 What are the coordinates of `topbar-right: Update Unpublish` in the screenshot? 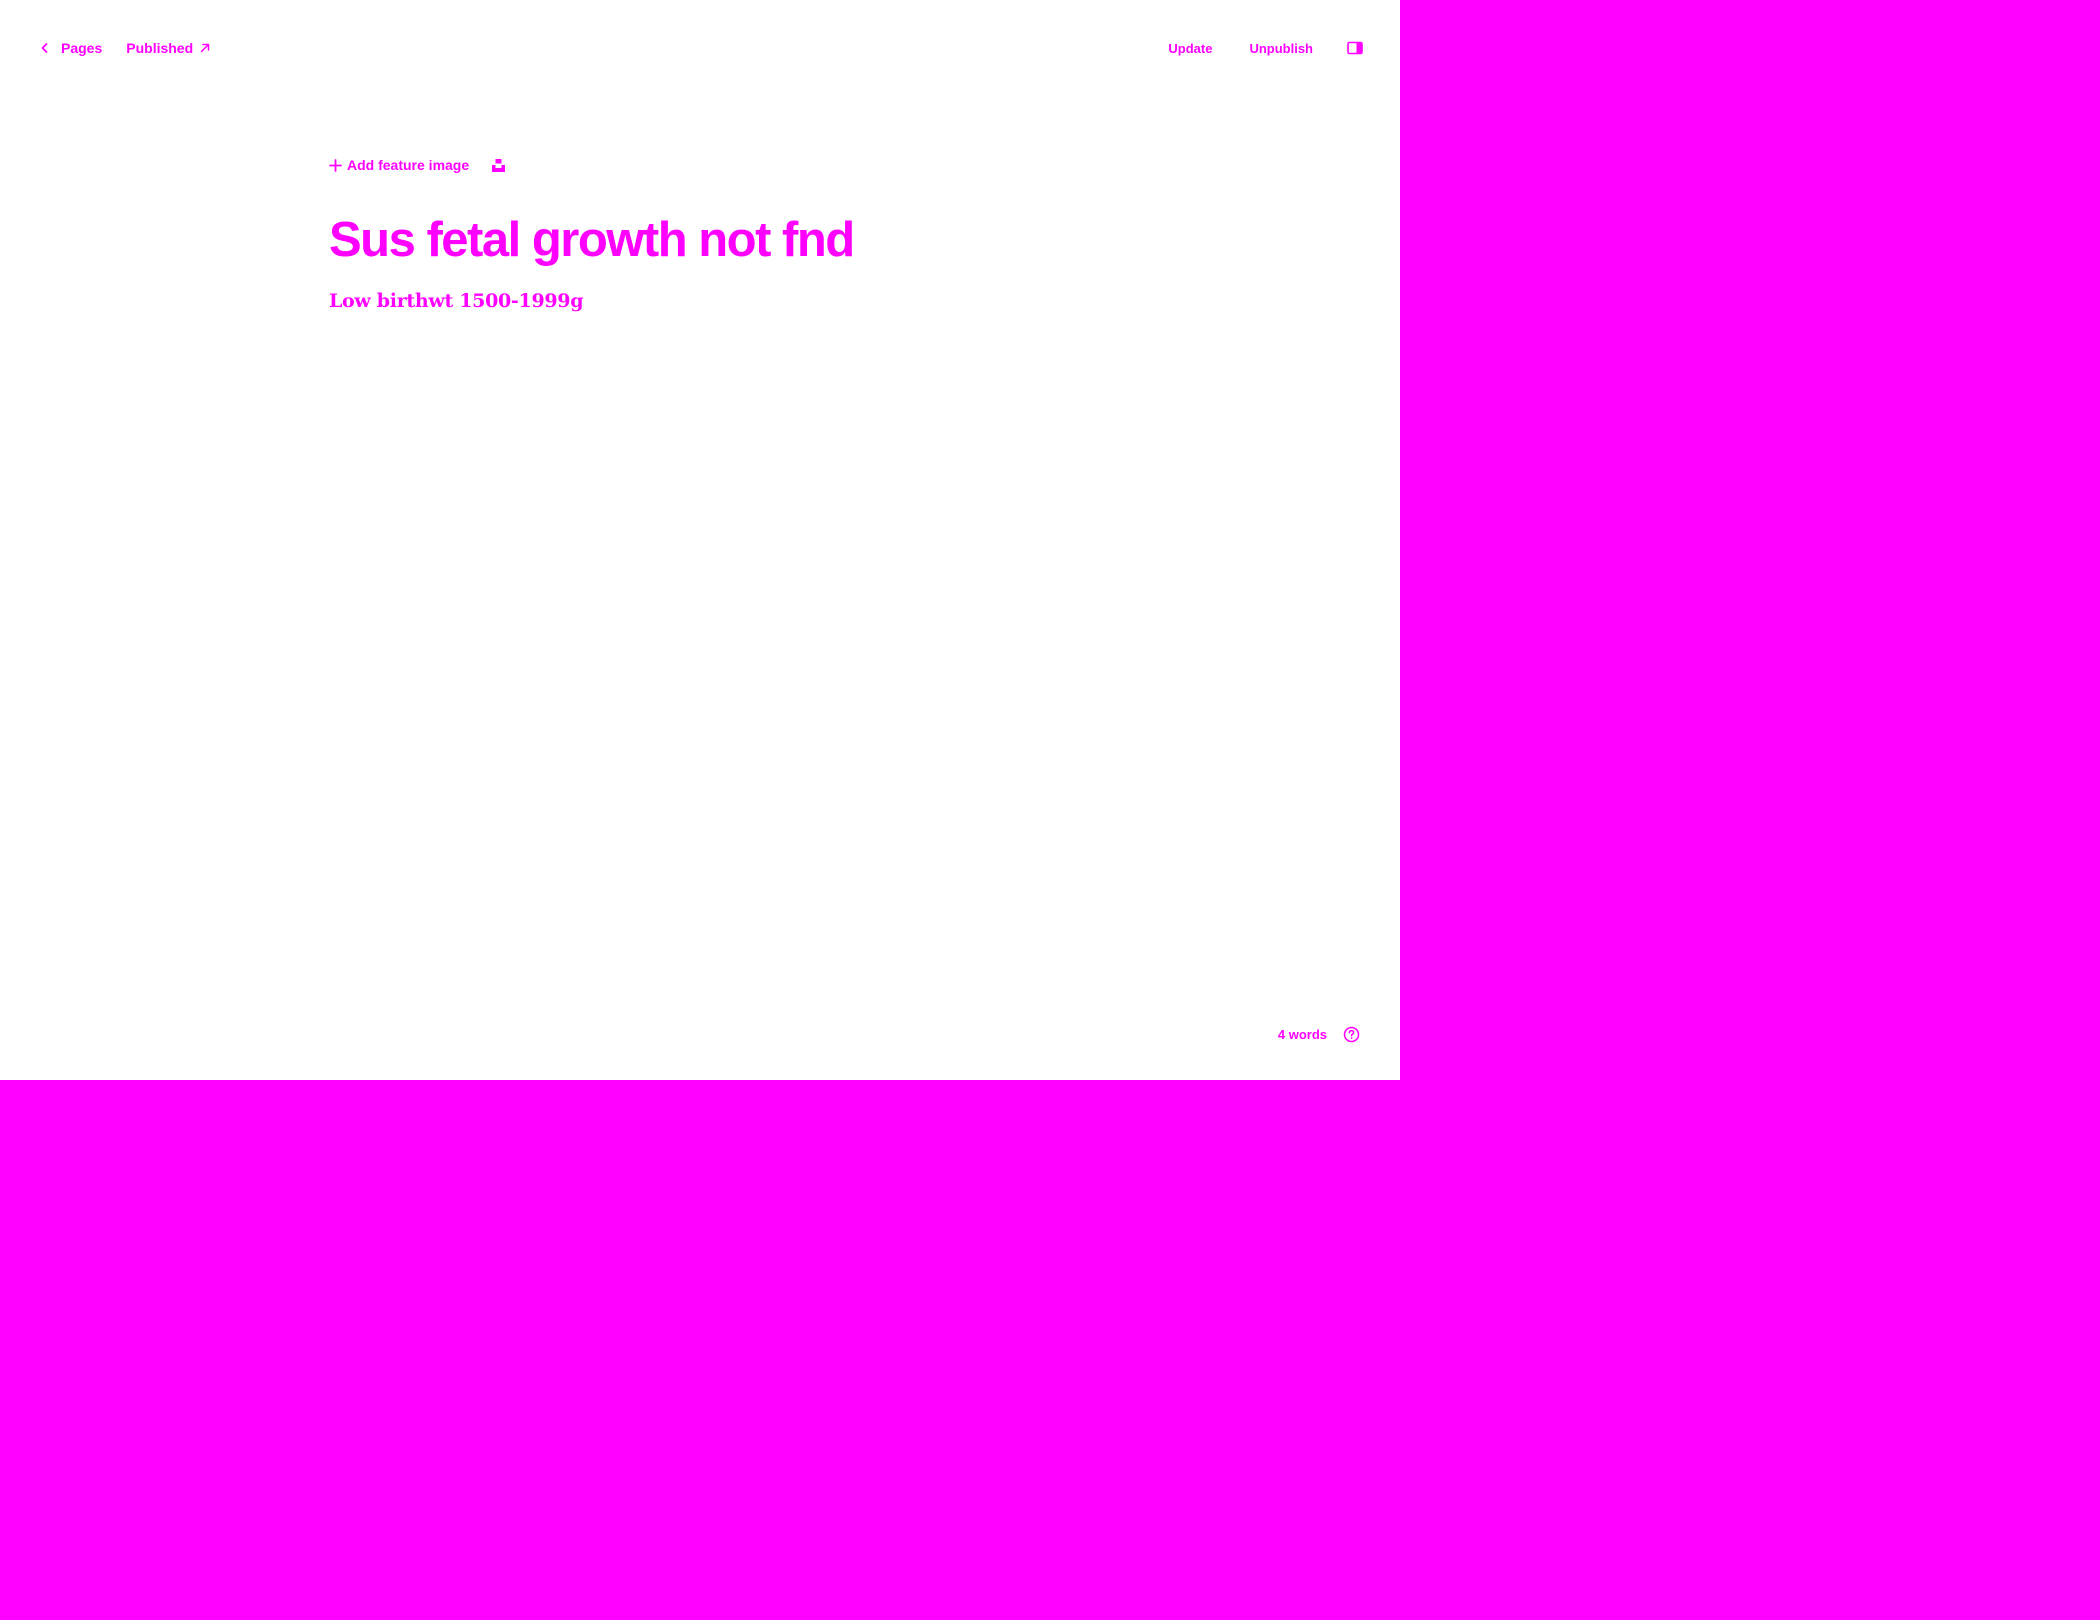 It's located at (1265, 48).